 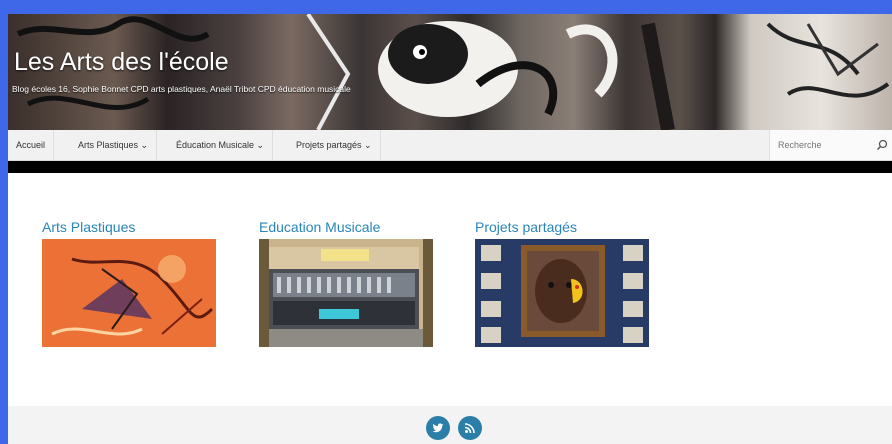 I want to click on search-input, so click(x=820, y=145).